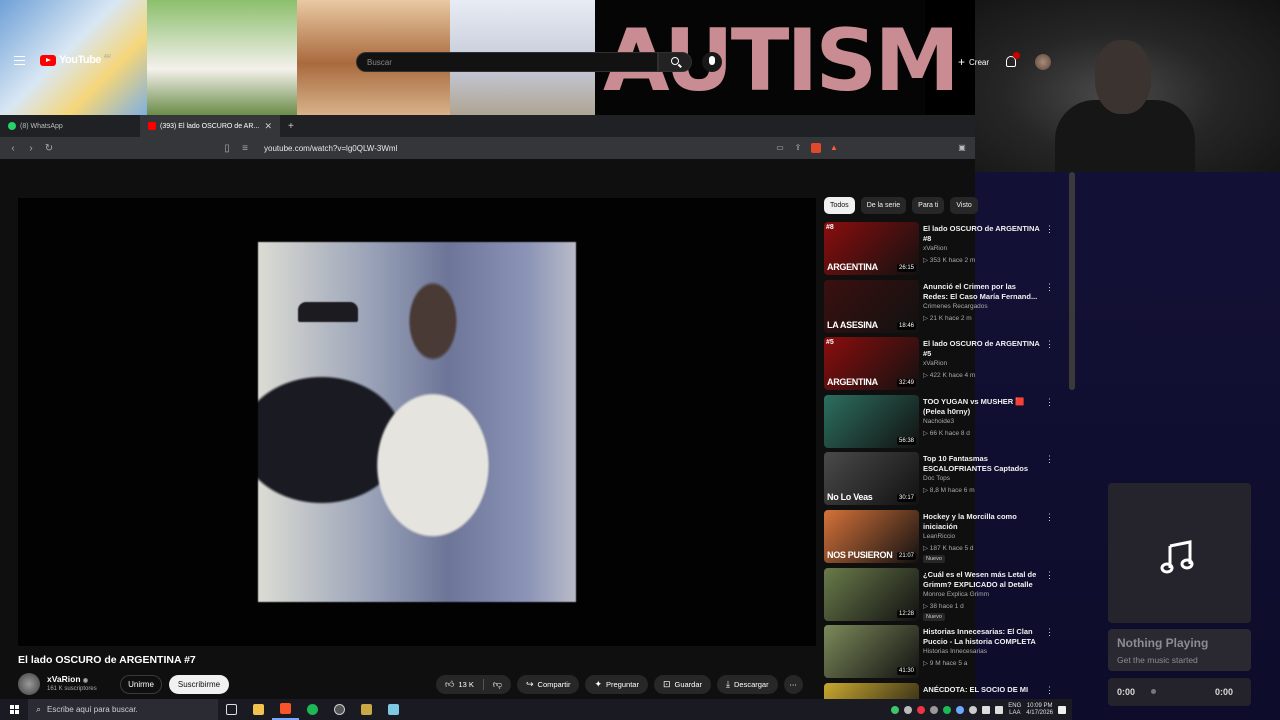 The width and height of the screenshot is (1280, 720). I want to click on recommendation-channel: Crimenes Recargados, so click(955, 306).